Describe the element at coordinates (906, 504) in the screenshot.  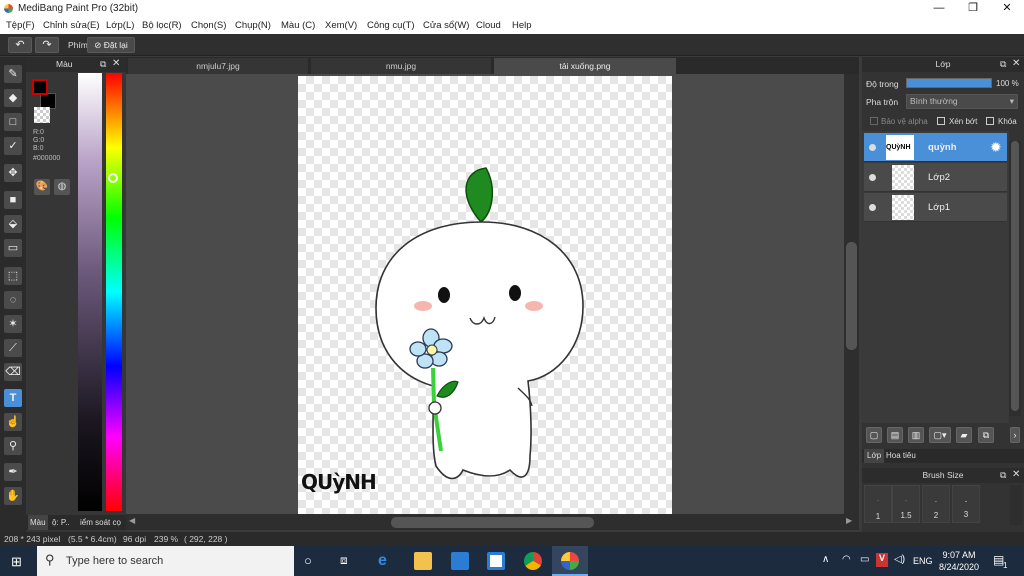
I see `brush-size-1-5: · 1.5` at that location.